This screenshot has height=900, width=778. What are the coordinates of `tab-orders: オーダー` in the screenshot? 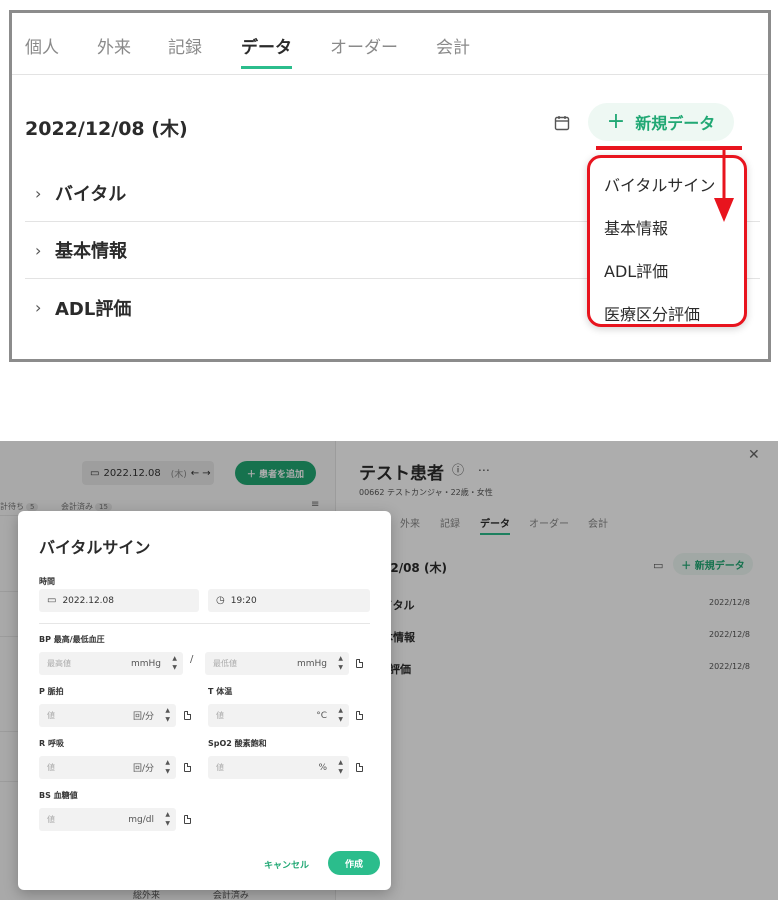 It's located at (364, 51).